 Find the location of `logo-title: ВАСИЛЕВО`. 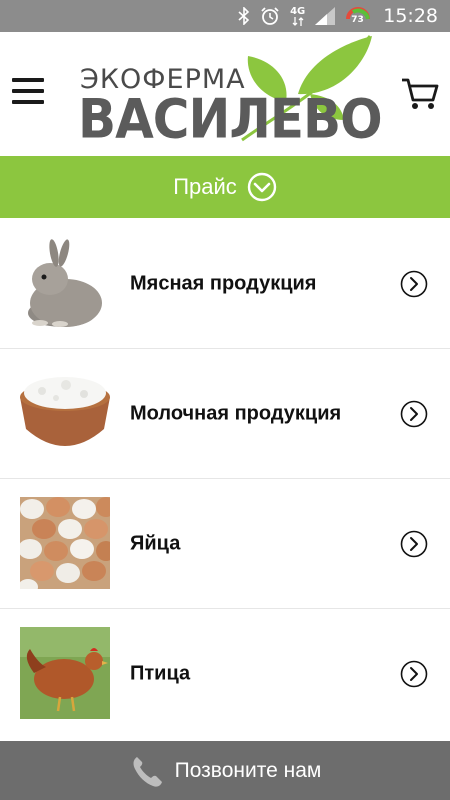

logo-title: ВАСИЛЕВО is located at coordinates (230, 119).